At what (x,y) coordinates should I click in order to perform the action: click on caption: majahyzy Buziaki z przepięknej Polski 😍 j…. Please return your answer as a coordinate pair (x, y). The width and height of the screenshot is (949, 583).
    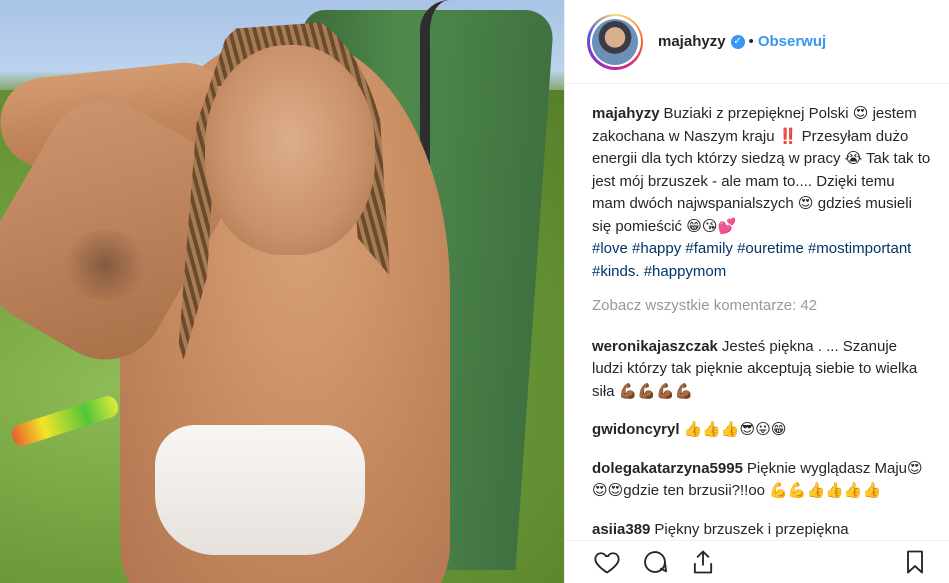
    Looking at the image, I should click on (762, 193).